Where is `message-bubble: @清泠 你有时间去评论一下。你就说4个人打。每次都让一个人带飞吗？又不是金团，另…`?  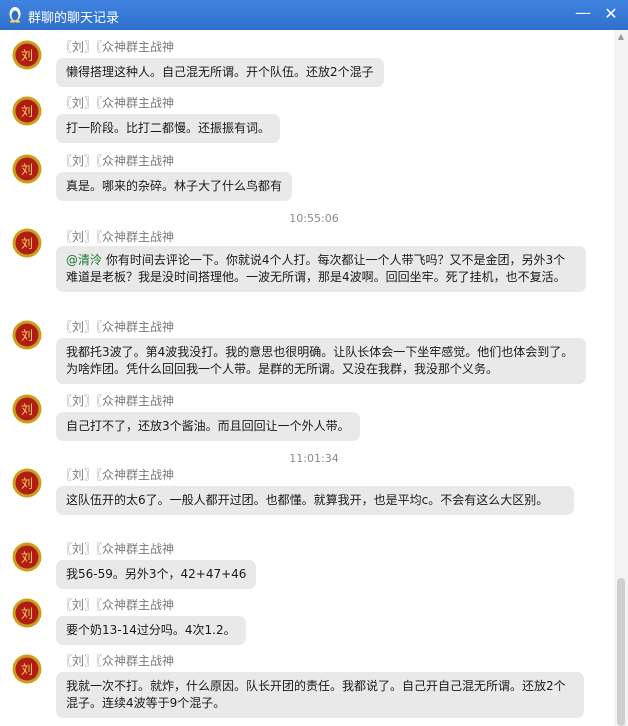 message-bubble: @清泠 你有时间去评论一下。你就说4个人打。每次都让一个人带飞吗？又不是金团，另… is located at coordinates (321, 269).